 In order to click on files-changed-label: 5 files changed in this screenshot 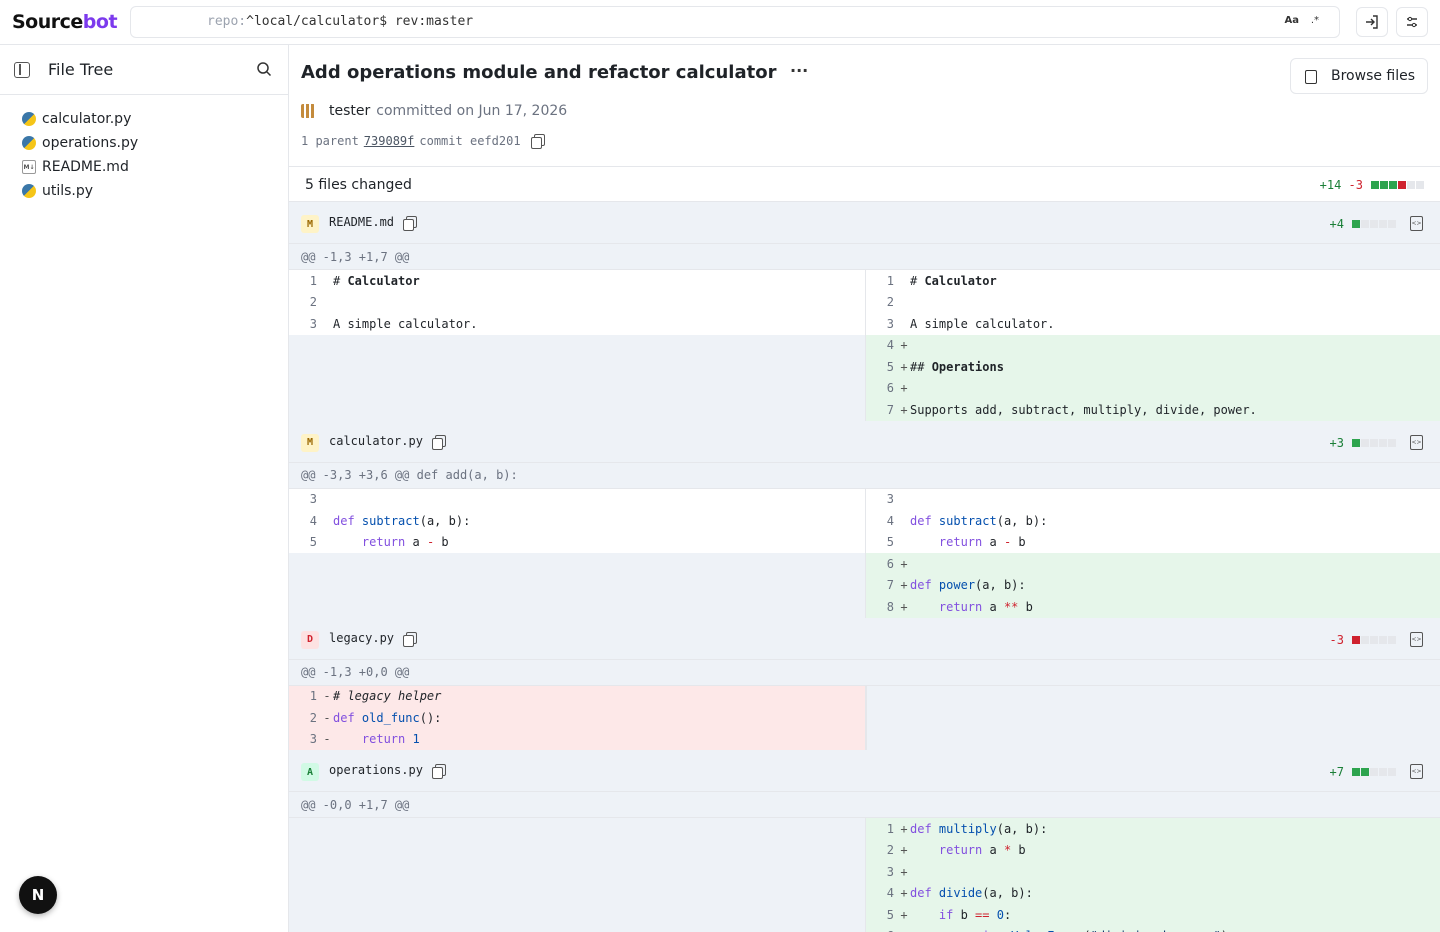, I will do `click(358, 185)`.